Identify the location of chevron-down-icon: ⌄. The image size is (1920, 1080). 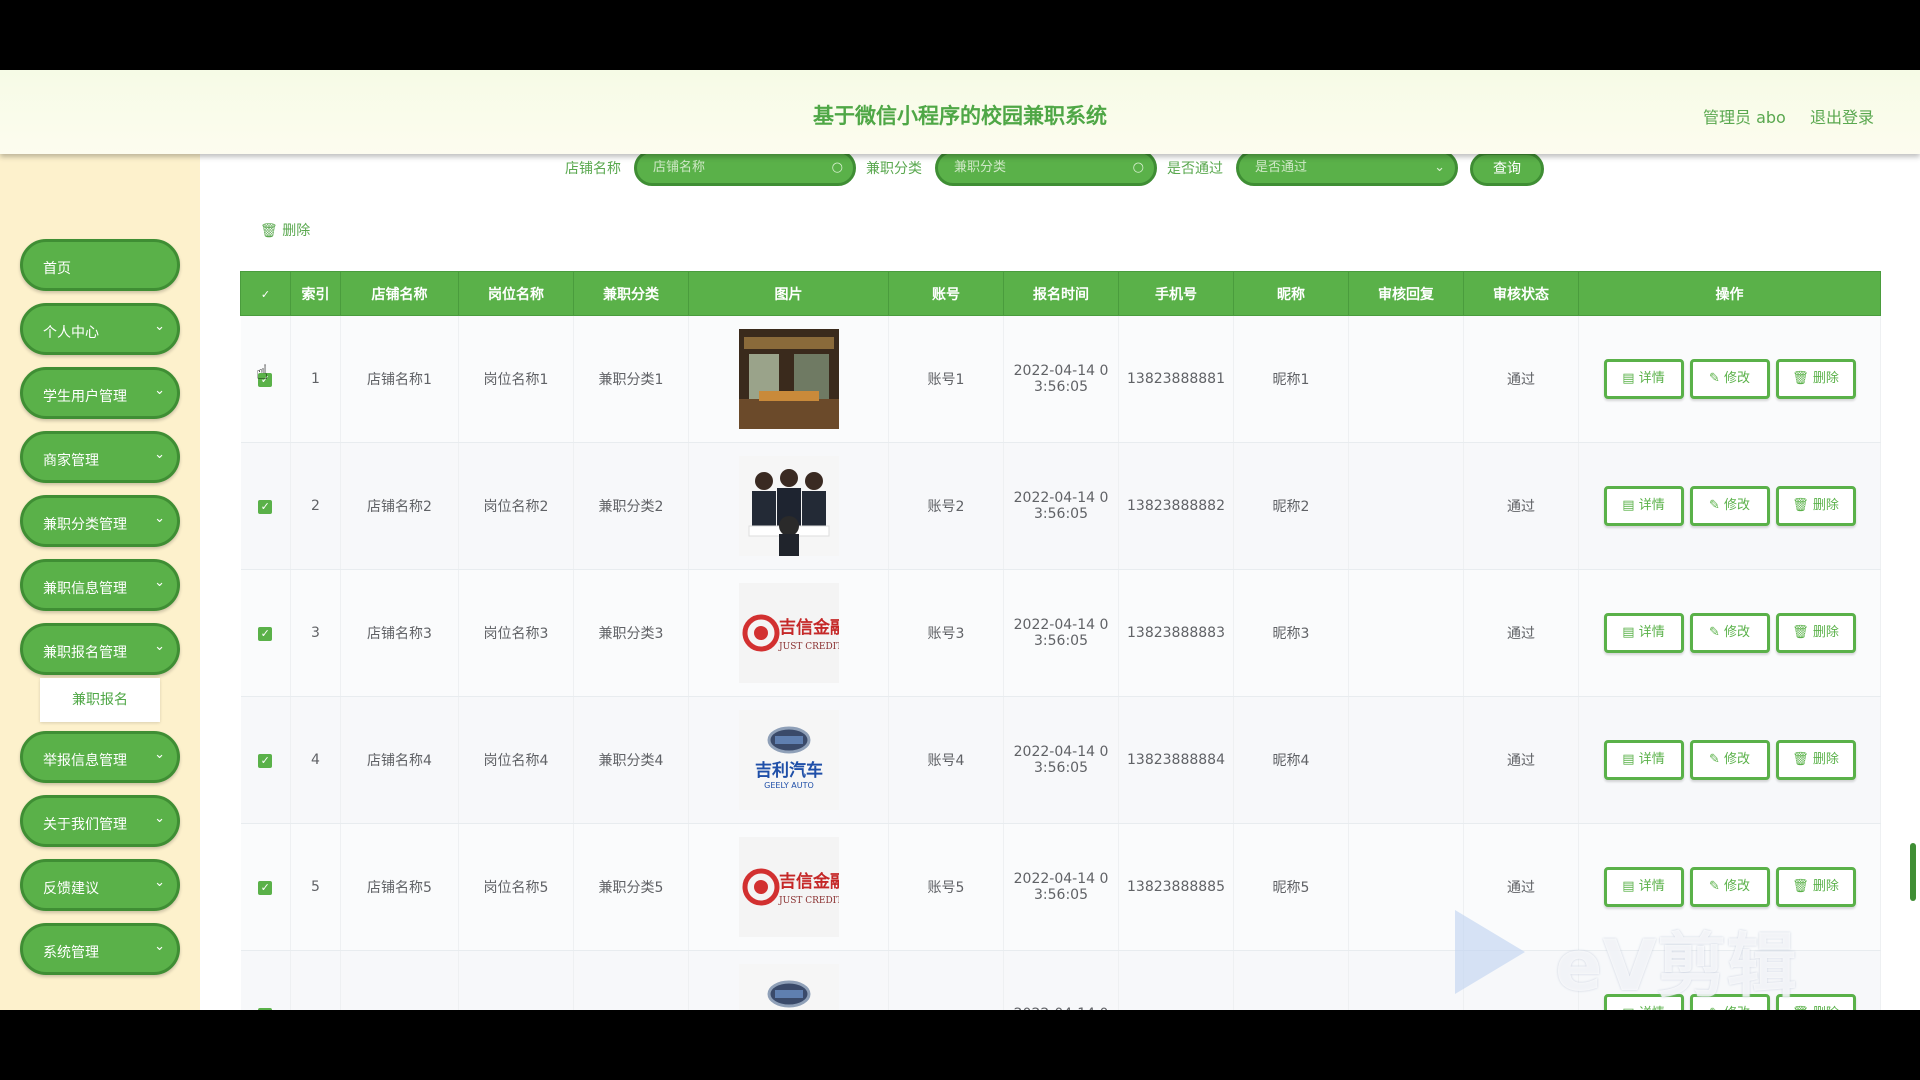
(159, 518).